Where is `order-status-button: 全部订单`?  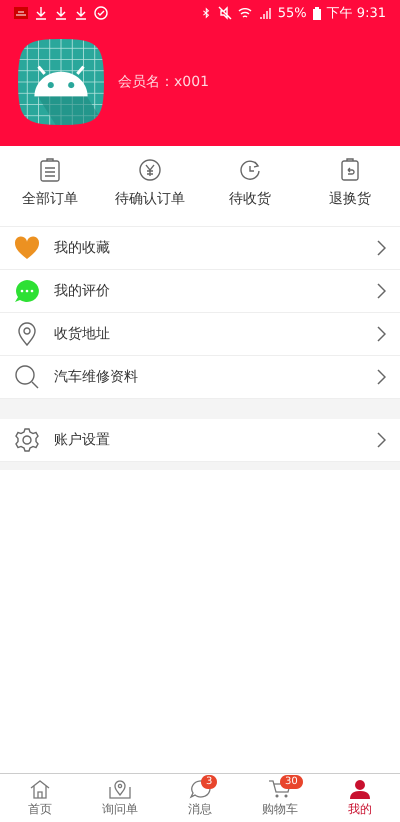 order-status-button: 全部订单 is located at coordinates (50, 188).